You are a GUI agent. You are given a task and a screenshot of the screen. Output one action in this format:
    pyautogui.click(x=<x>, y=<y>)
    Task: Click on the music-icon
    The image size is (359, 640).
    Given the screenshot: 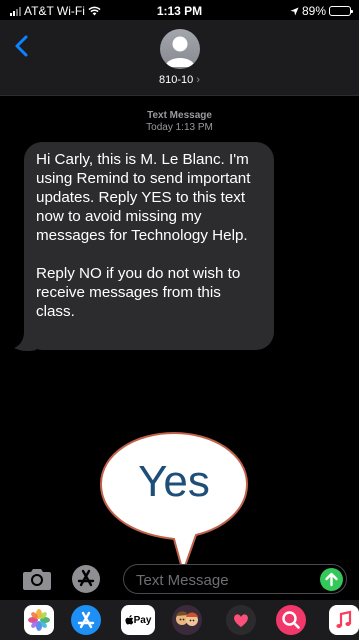 What is the action you would take?
    pyautogui.click(x=344, y=620)
    